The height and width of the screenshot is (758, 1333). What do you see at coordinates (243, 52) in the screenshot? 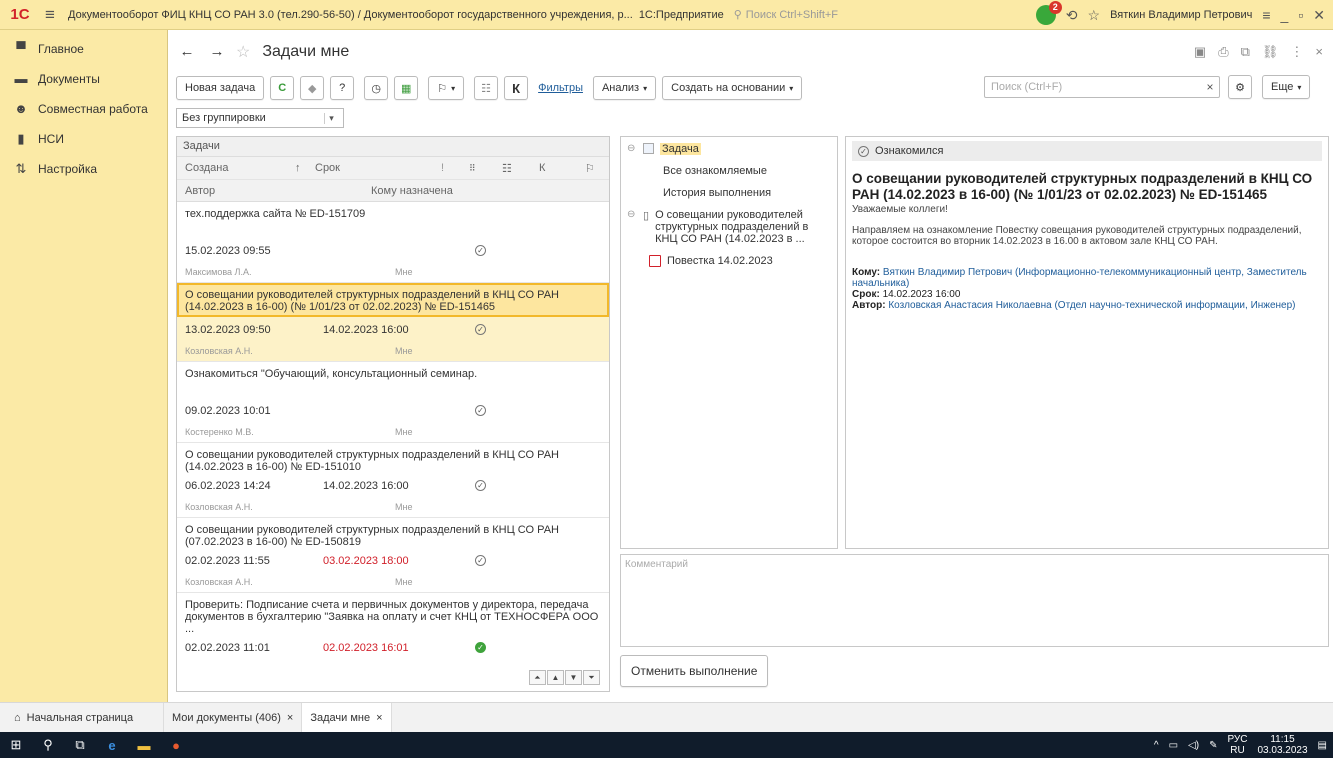
I see `add-favorite-star-icon: ☆` at bounding box center [243, 52].